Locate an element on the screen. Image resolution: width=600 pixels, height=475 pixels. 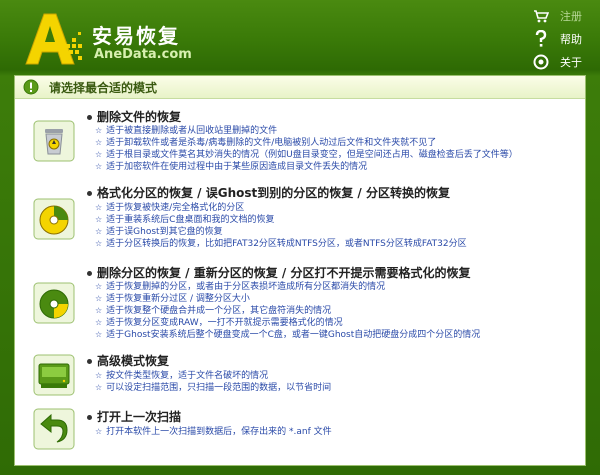
info-icon is located at coordinates (31, 87).